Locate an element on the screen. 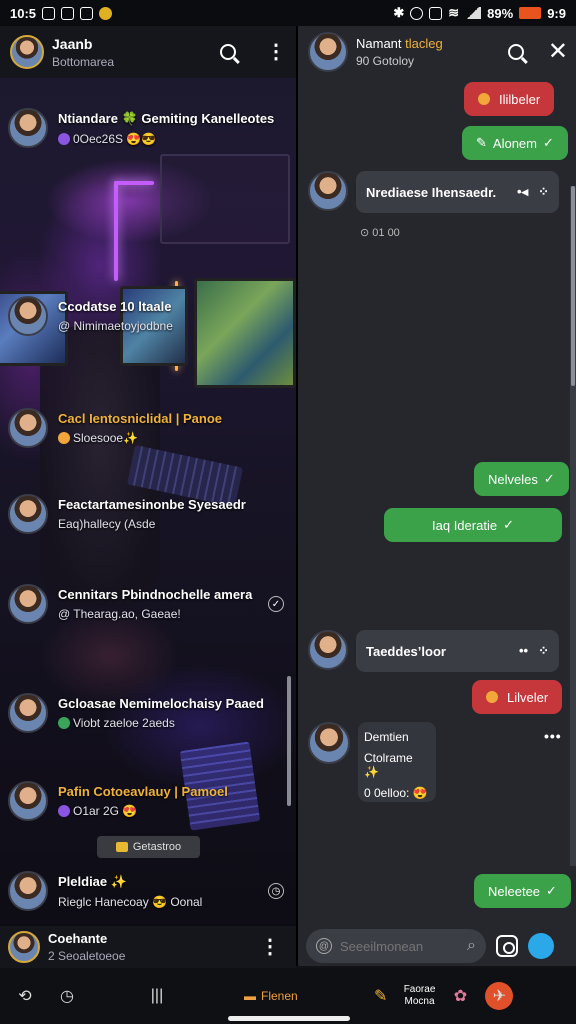 The width and height of the screenshot is (576, 1024). contact-avatar is located at coordinates (328, 52).